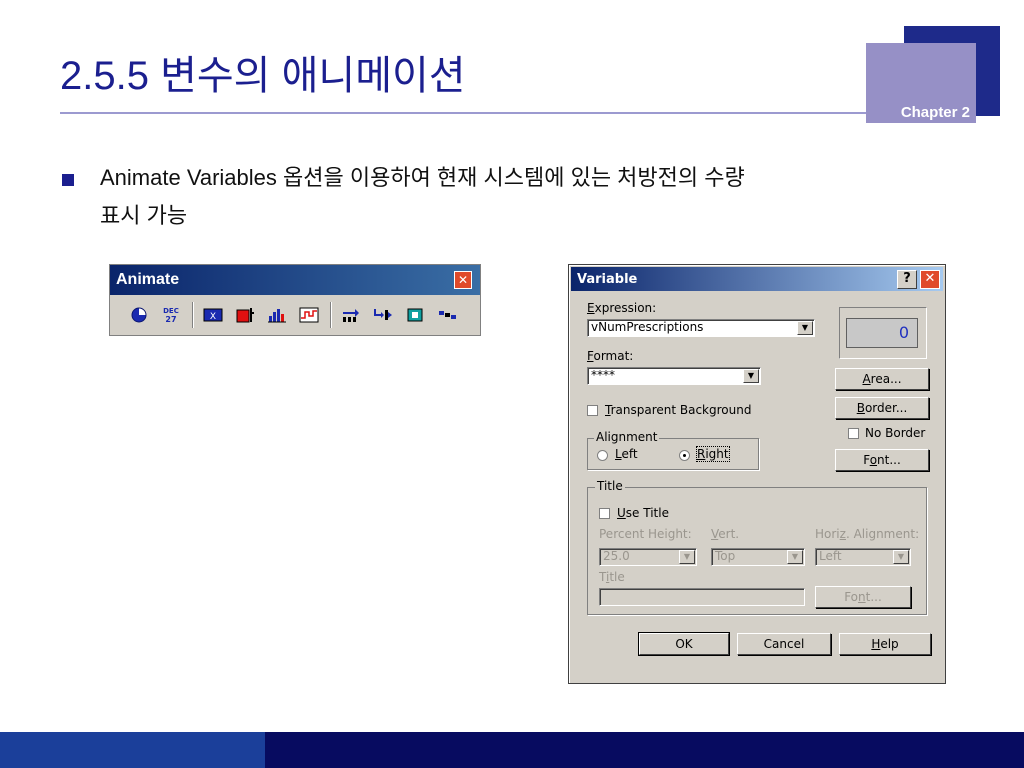 The width and height of the screenshot is (1024, 768). What do you see at coordinates (684, 455) in the screenshot?
I see `align-right-radio` at bounding box center [684, 455].